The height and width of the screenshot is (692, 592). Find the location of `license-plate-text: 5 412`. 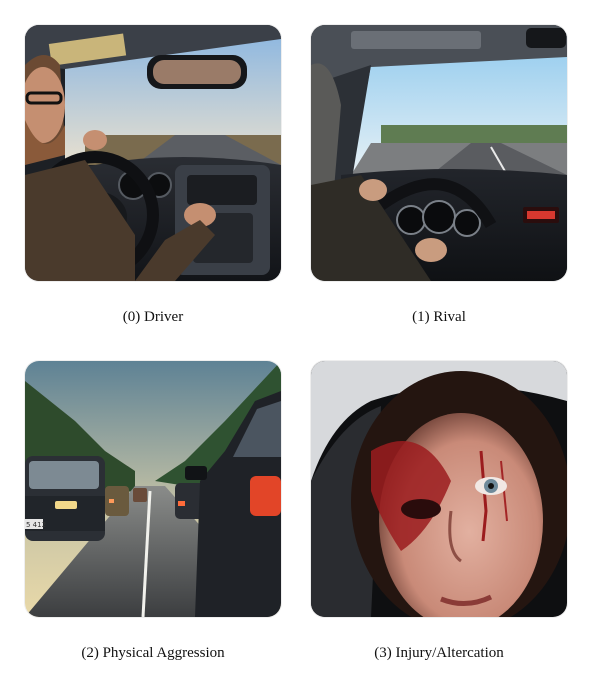

license-plate-text: 5 412 is located at coordinates (36, 525).